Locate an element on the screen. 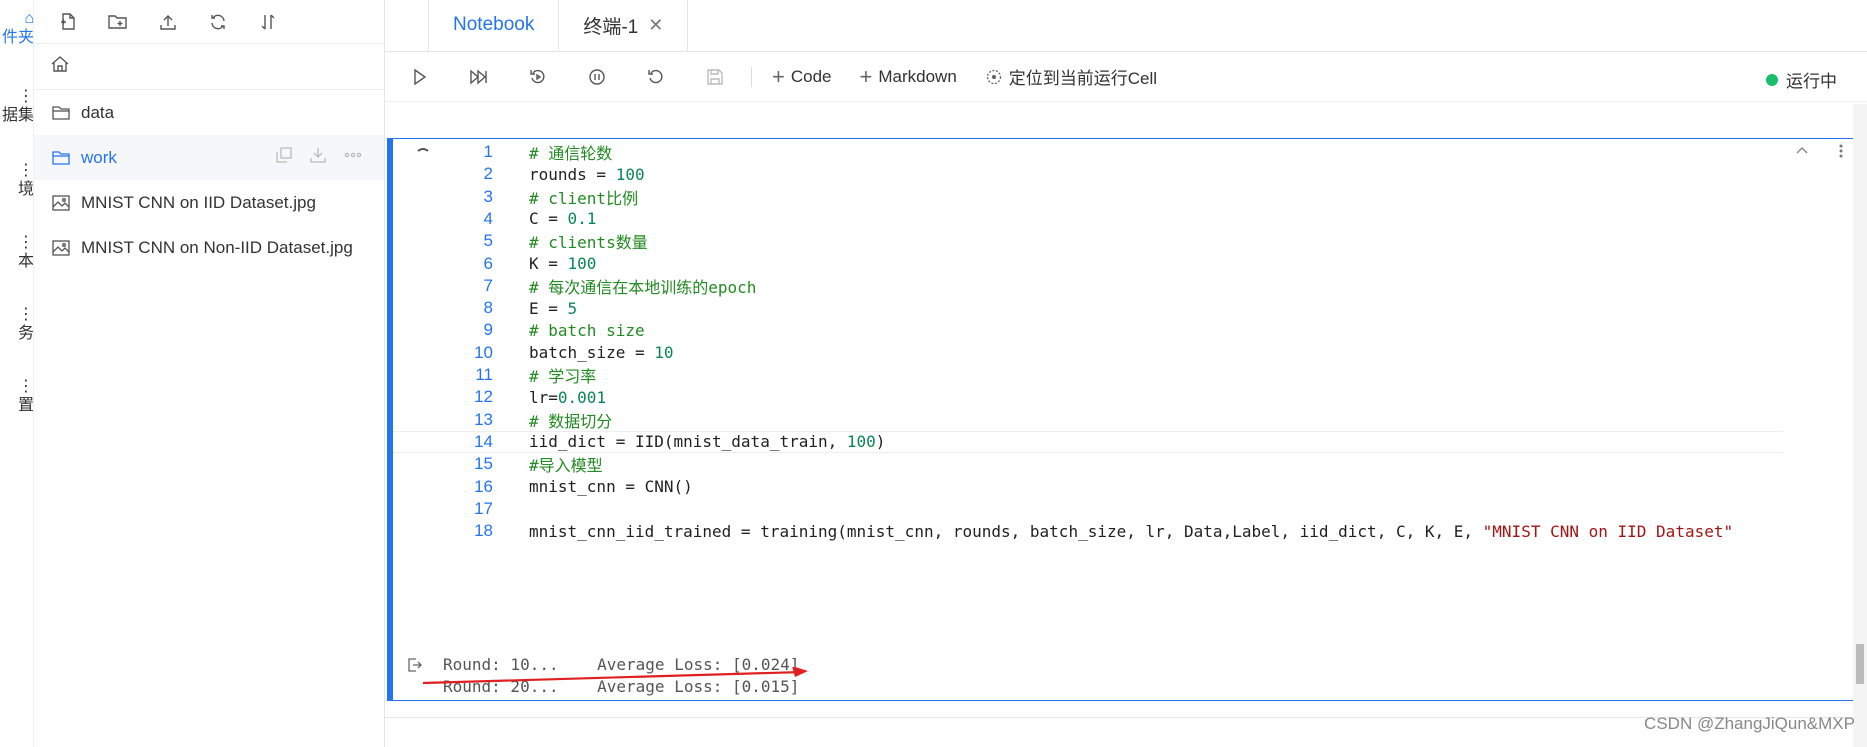 The height and width of the screenshot is (747, 1867). collapse-icon is located at coordinates (1802, 153).